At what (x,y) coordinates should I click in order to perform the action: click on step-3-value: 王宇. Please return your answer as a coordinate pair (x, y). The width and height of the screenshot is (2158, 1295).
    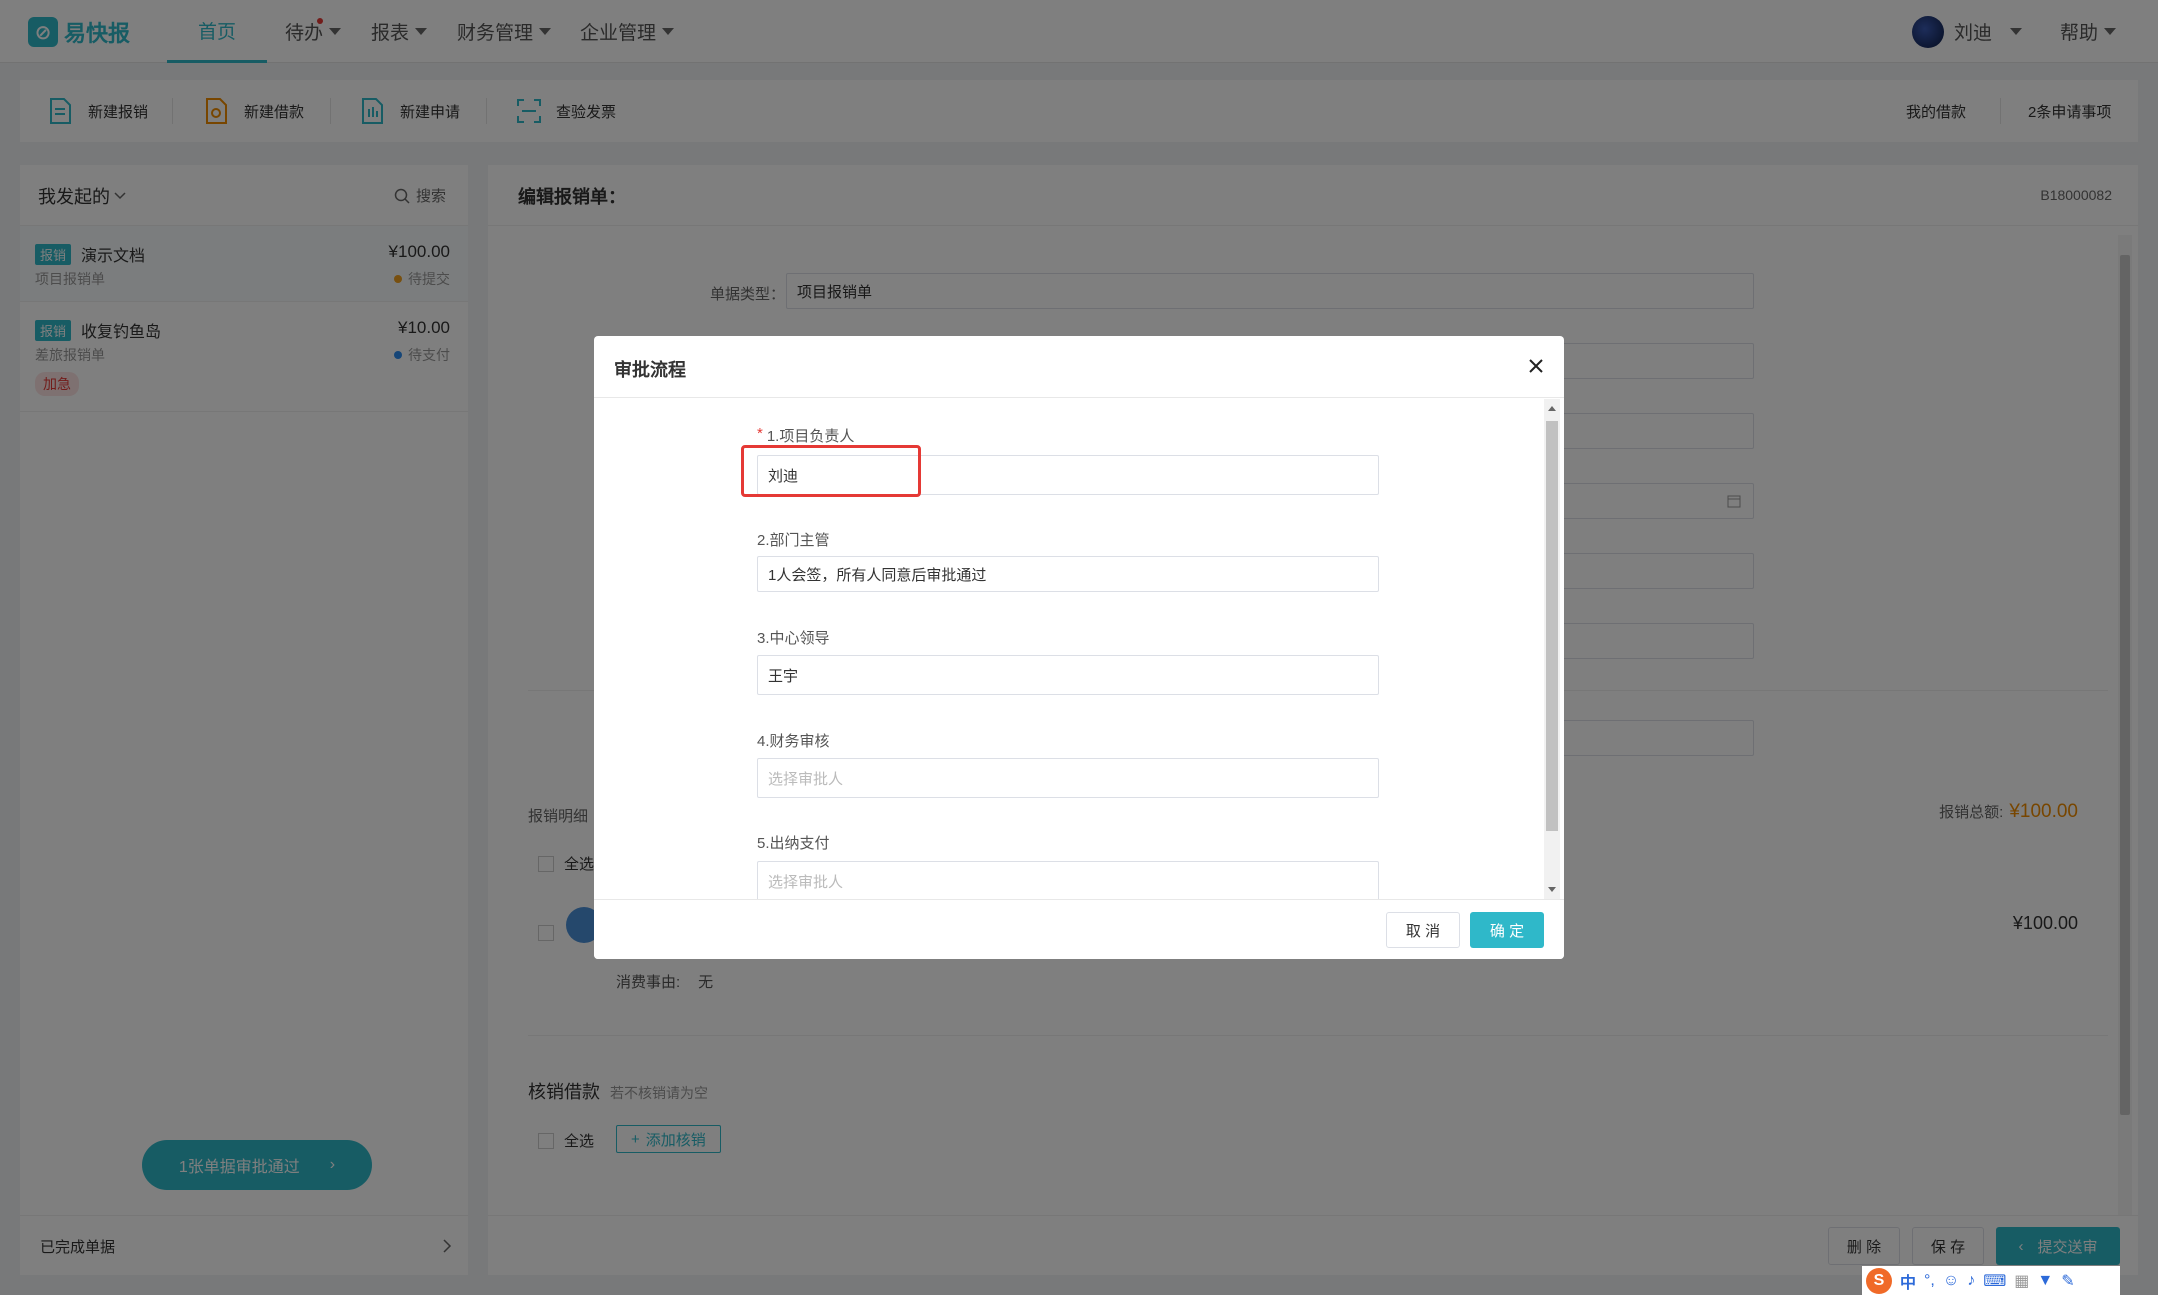
    Looking at the image, I should click on (783, 676).